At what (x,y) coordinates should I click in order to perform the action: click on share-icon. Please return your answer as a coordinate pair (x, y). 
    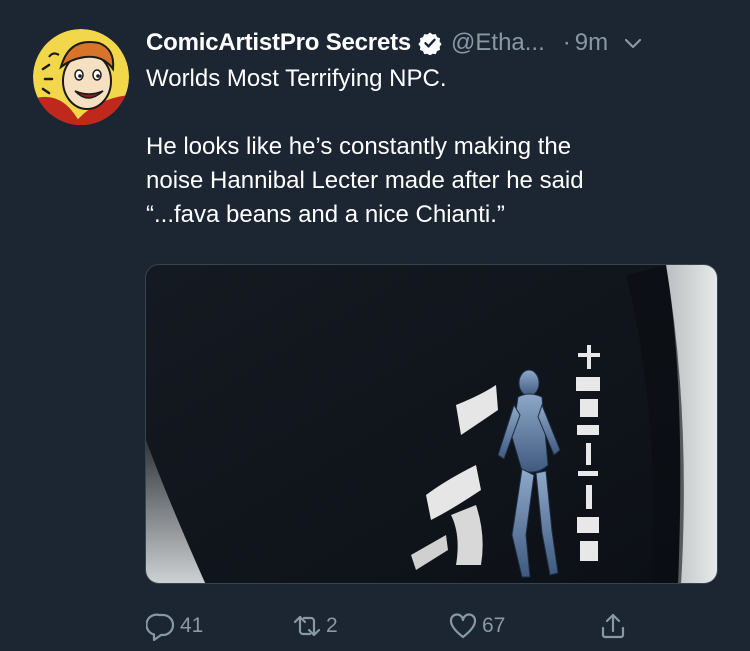
    Looking at the image, I should click on (613, 626).